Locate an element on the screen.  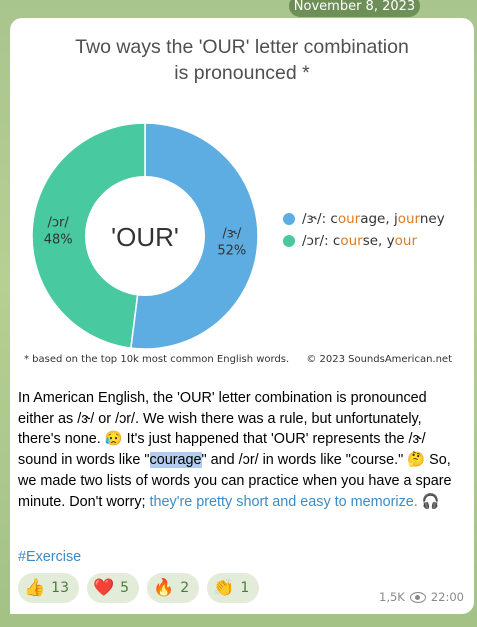
reaction-heart: ❤️ 5 is located at coordinates (113, 588).